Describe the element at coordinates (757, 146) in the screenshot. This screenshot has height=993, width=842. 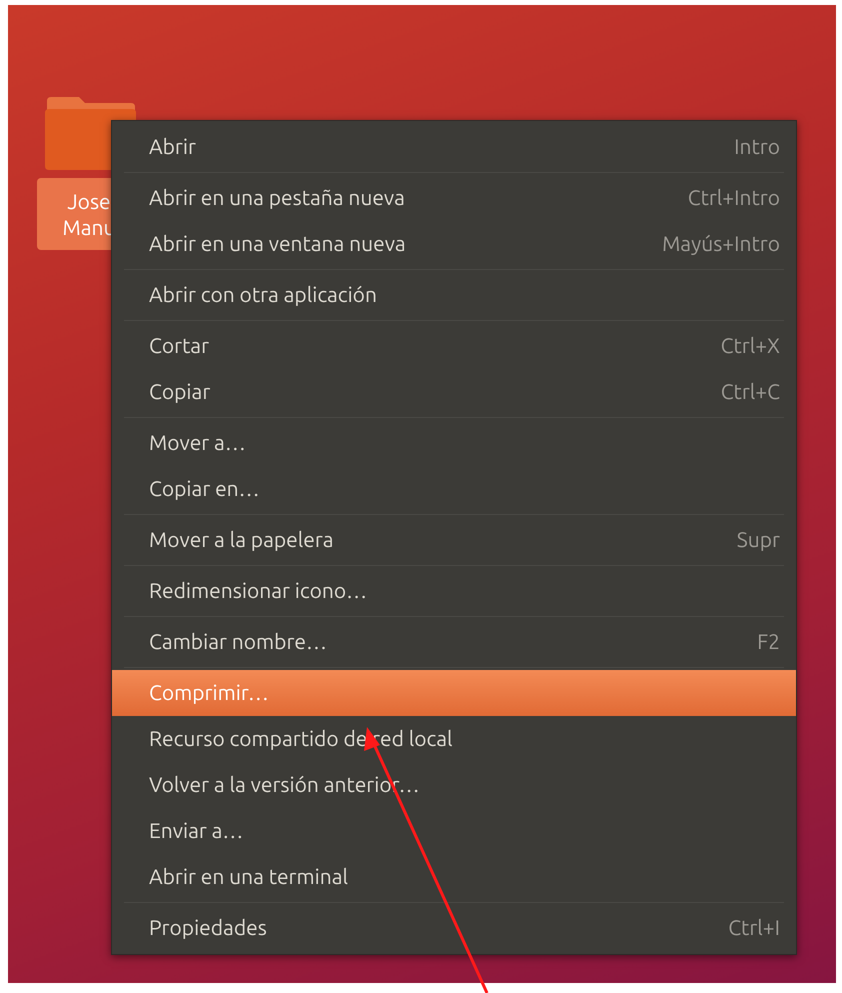
I see `shortcut-text: Intro` at that location.